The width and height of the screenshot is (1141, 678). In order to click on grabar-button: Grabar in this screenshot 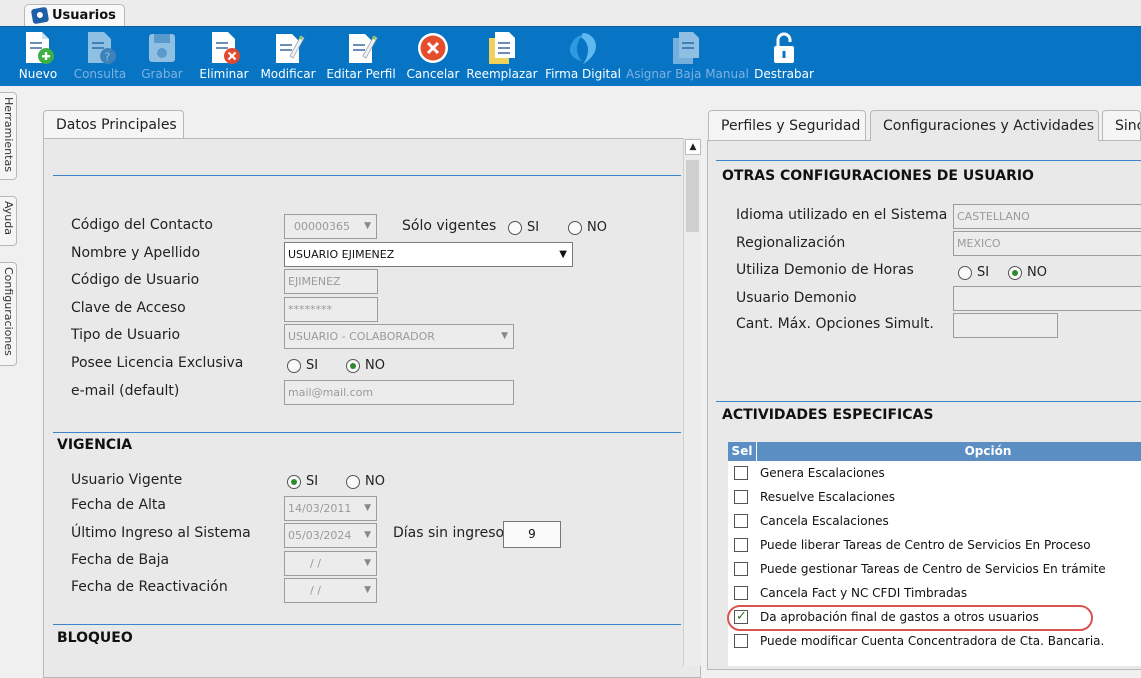, I will do `click(162, 57)`.